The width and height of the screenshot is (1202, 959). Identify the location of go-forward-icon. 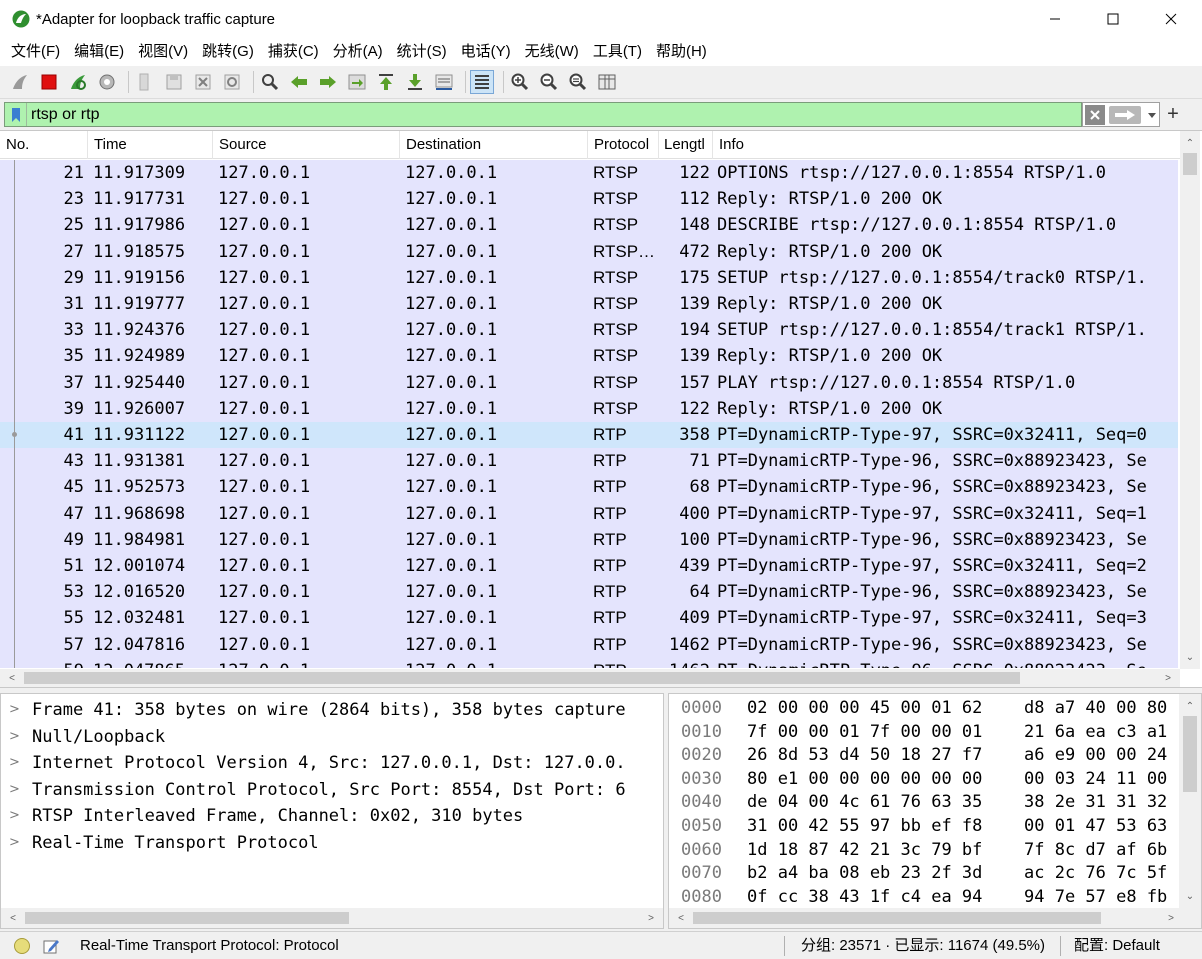
(328, 82).